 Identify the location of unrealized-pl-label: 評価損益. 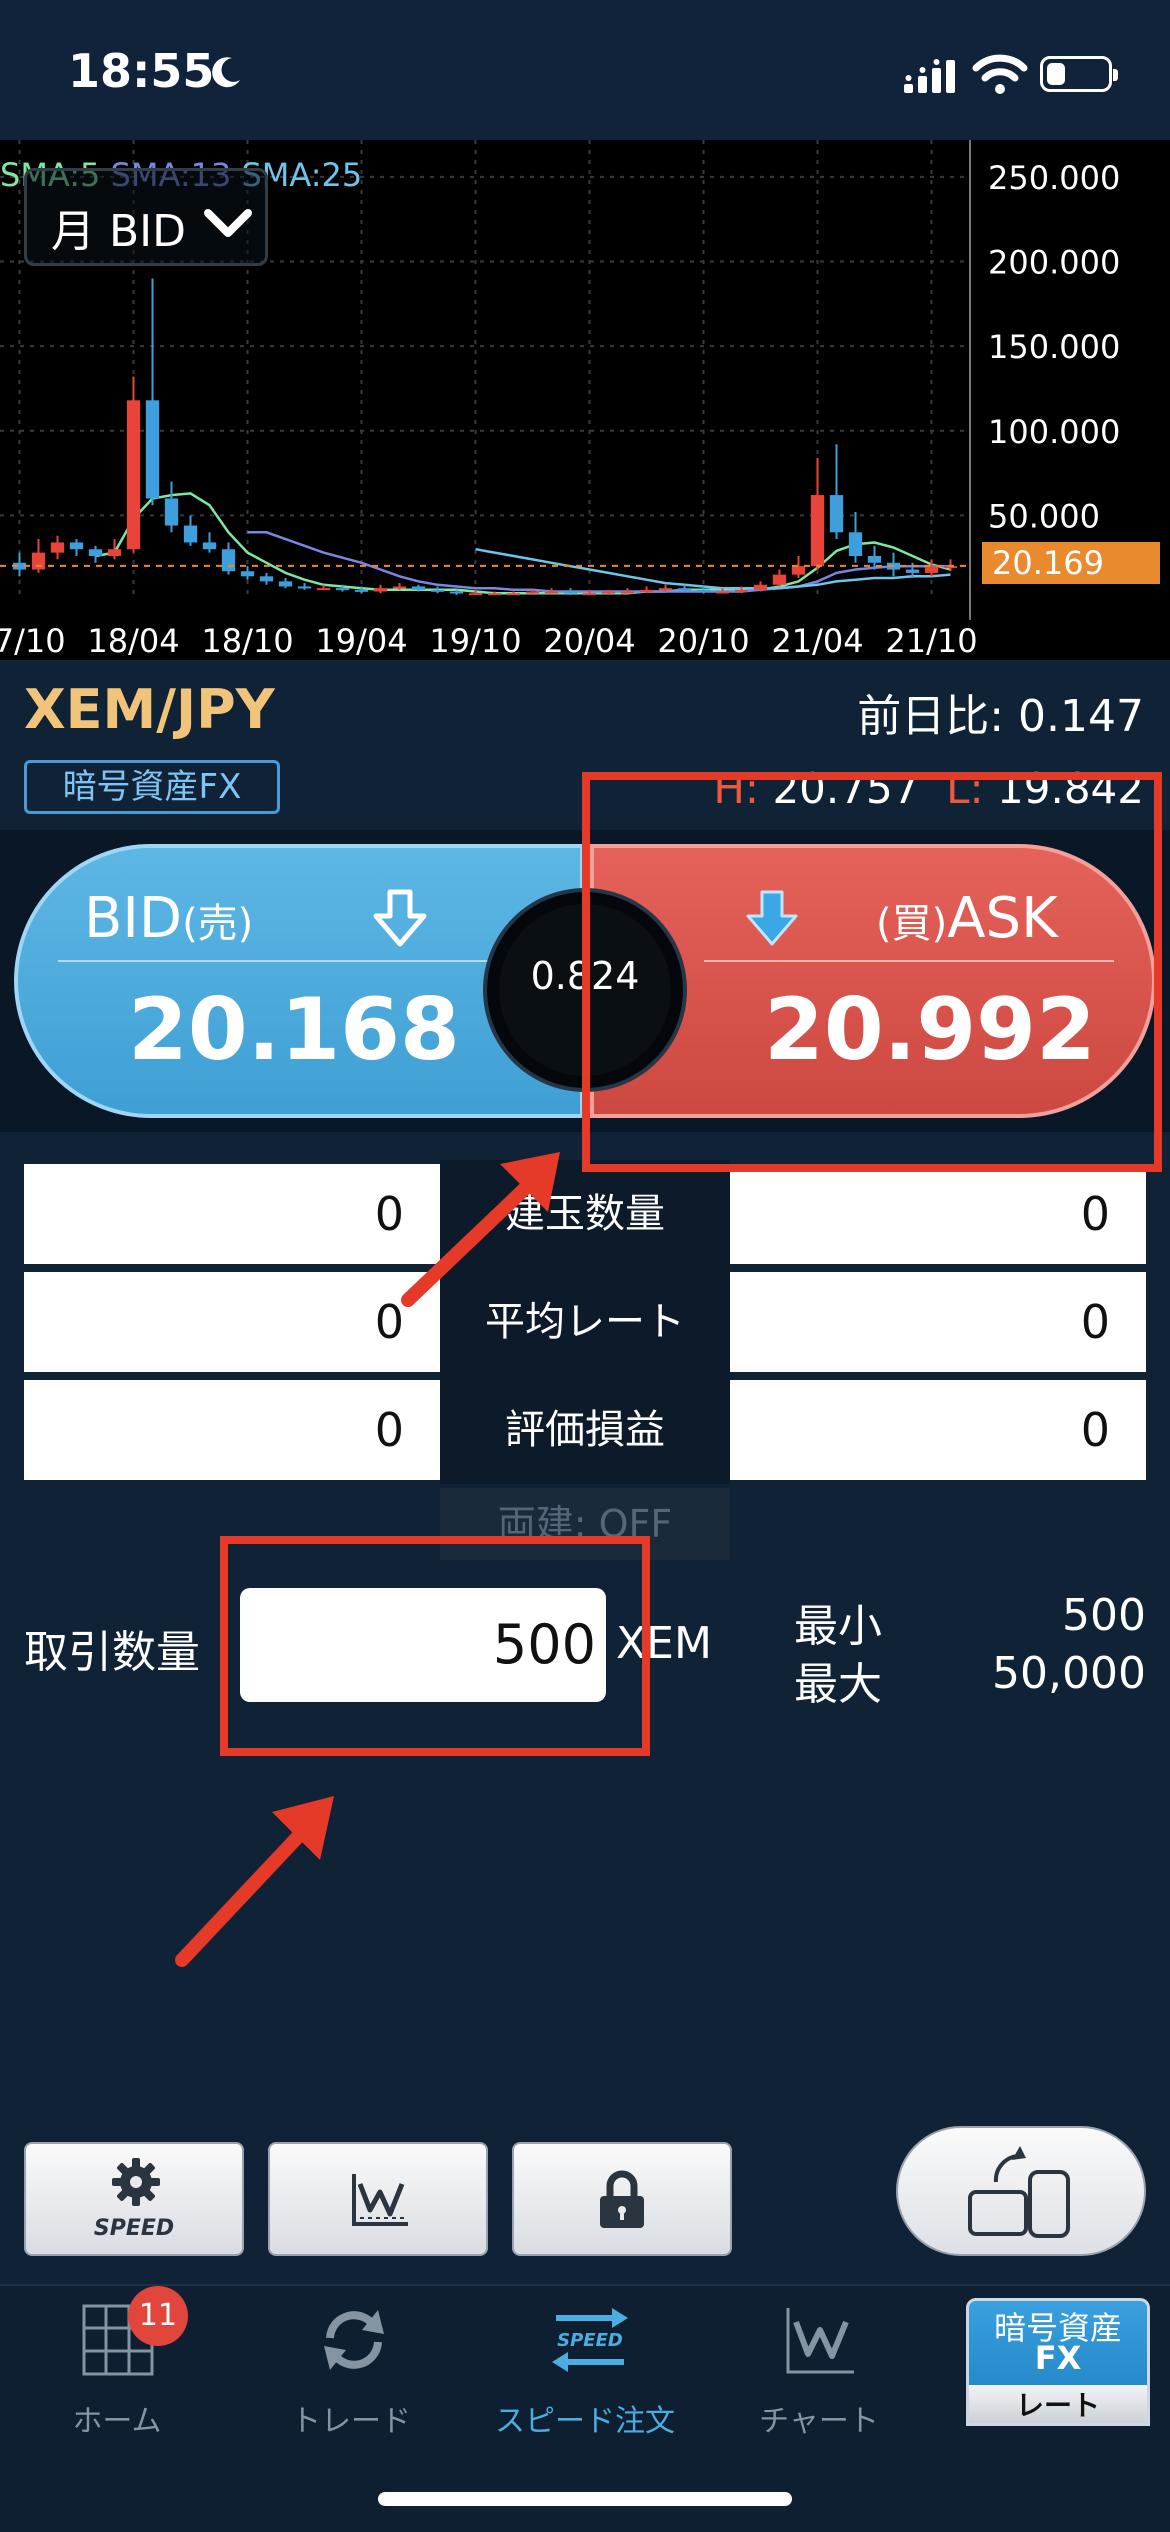
(585, 1430).